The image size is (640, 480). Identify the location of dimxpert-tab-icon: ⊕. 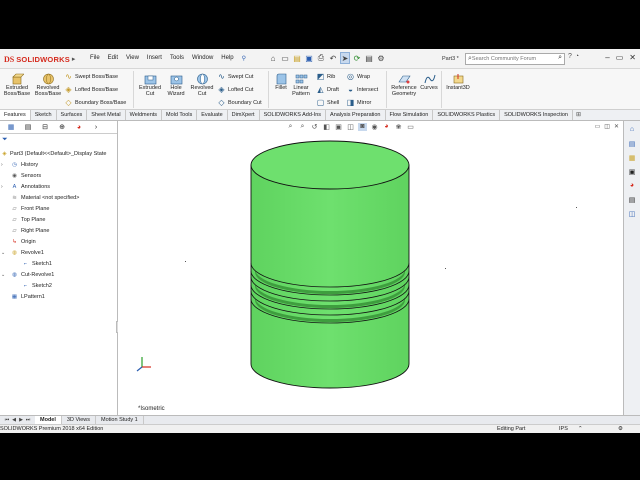
(62, 127).